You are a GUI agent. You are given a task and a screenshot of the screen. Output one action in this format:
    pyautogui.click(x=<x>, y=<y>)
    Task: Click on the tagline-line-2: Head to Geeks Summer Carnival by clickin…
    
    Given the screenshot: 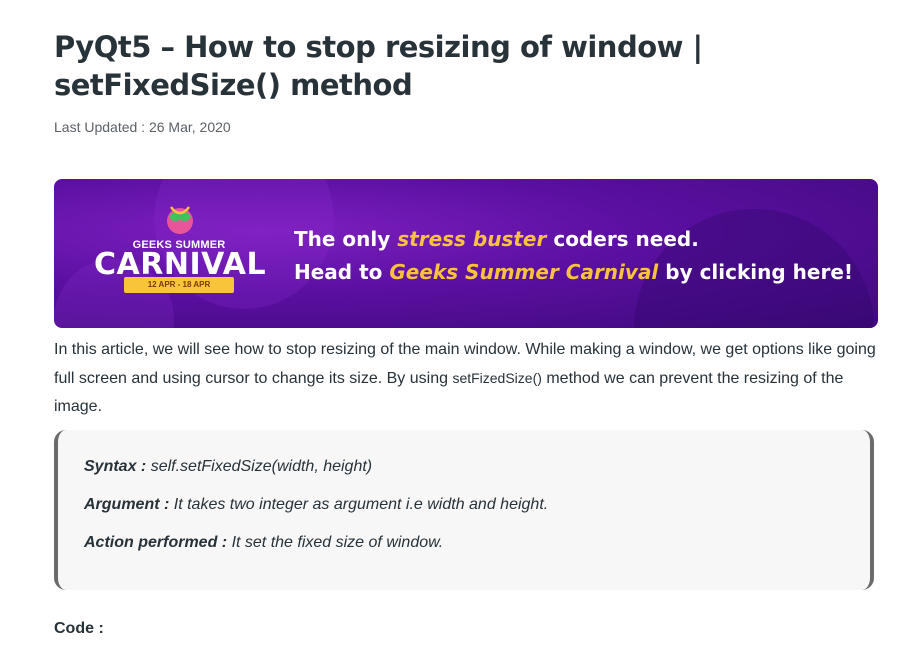 What is the action you would take?
    pyautogui.click(x=574, y=272)
    